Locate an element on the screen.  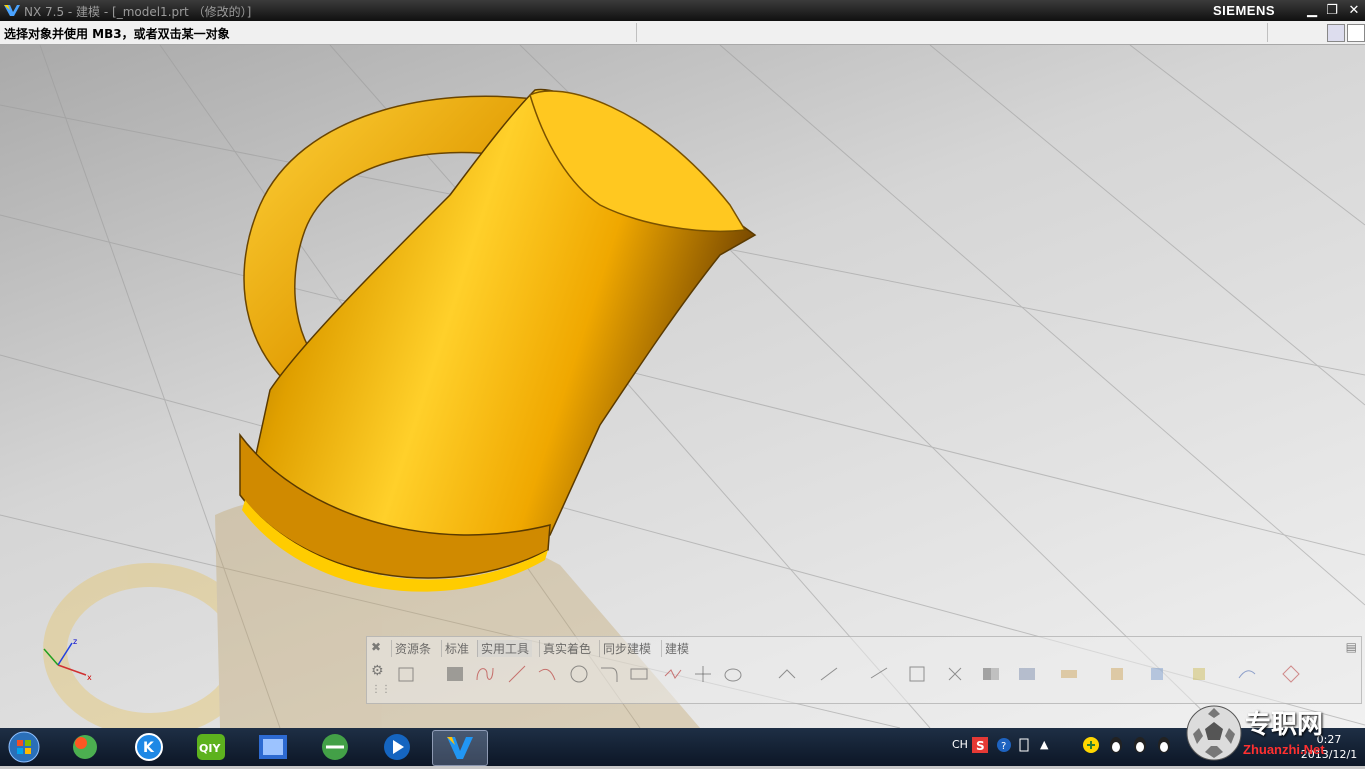
tab-synchronous-modeling: 同步建模 is located at coordinates (626, 648).